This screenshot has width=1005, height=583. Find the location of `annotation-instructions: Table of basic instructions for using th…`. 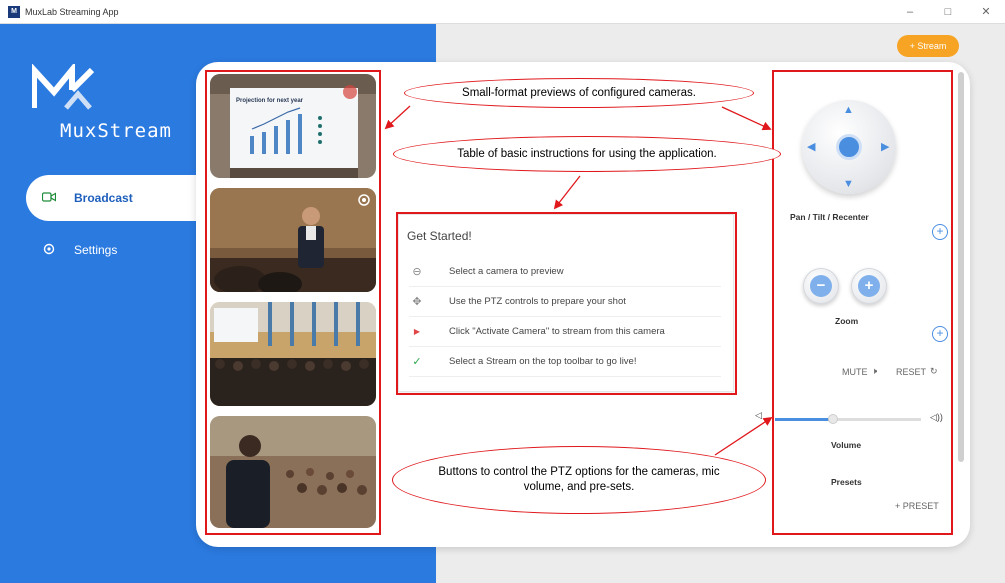

annotation-instructions: Table of basic instructions for using th… is located at coordinates (587, 154).